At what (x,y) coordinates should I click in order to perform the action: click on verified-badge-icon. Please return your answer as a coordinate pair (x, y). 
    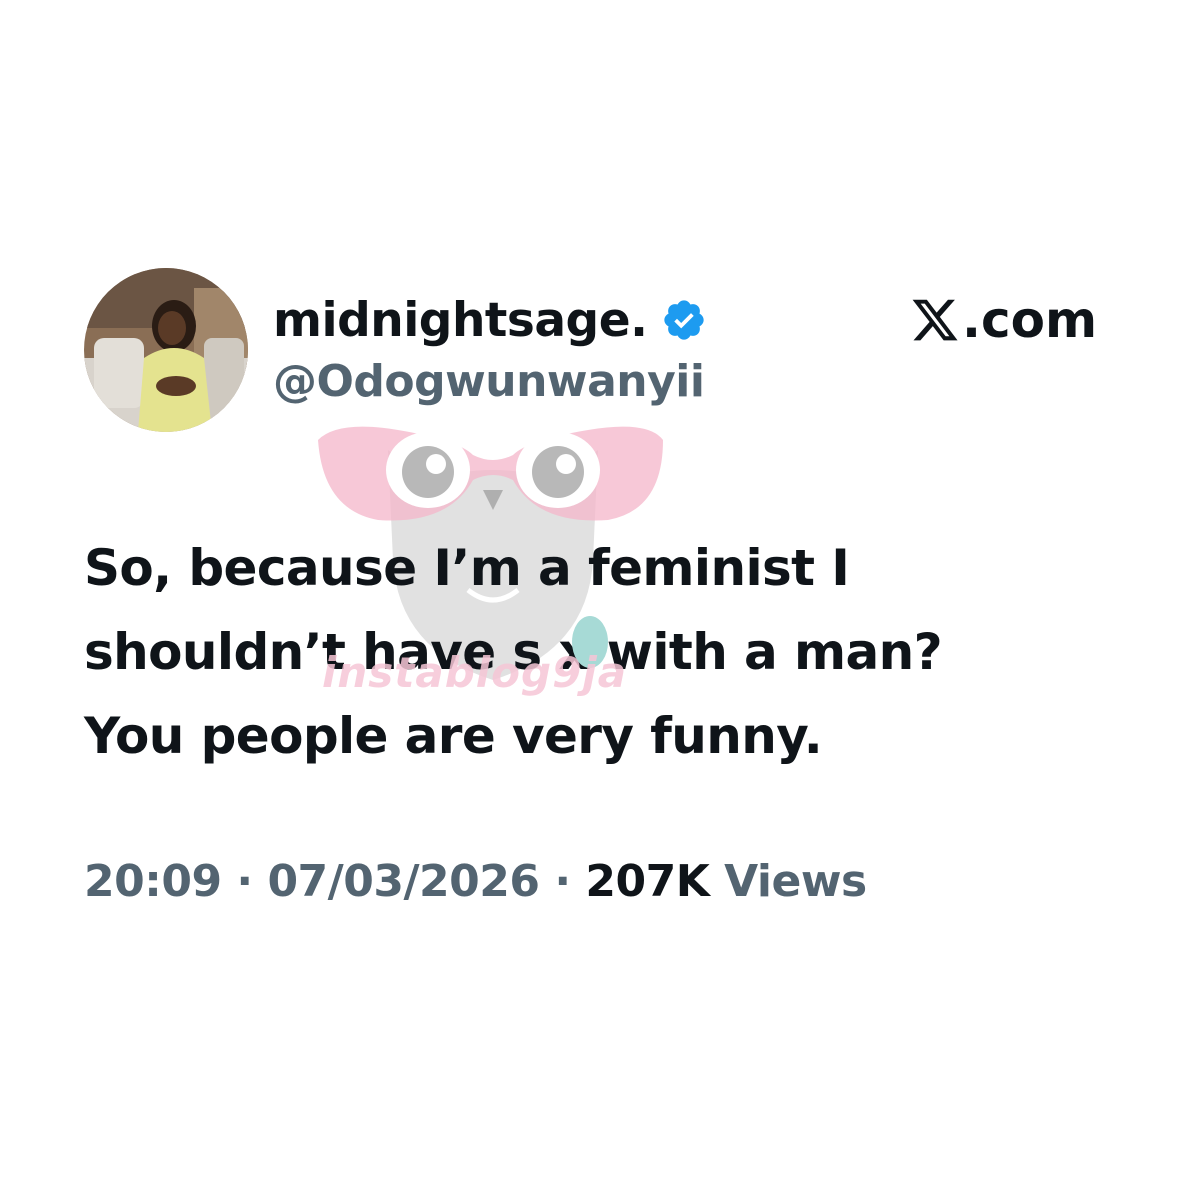
    Looking at the image, I should click on (684, 320).